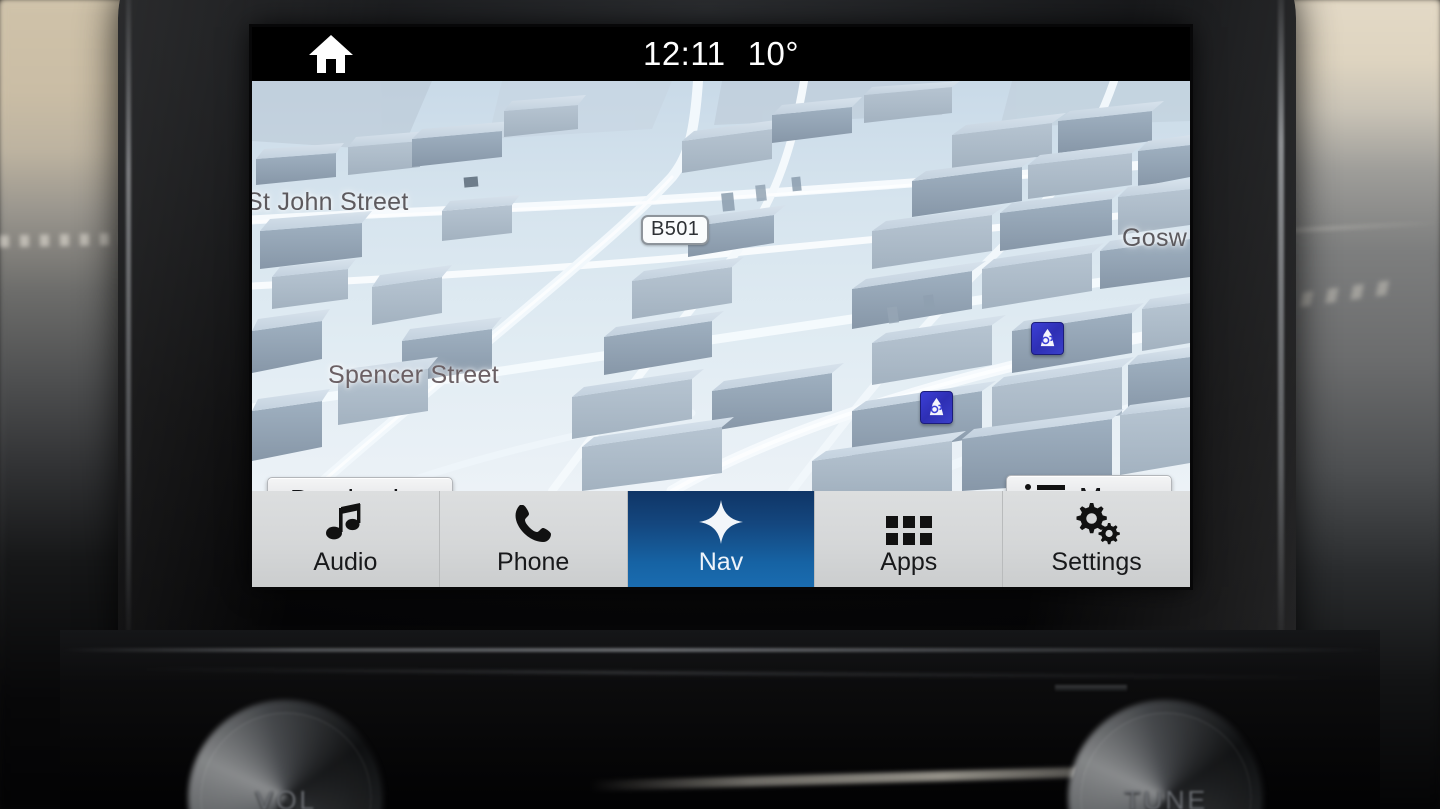 This screenshot has height=809, width=1440. Describe the element at coordinates (533, 562) in the screenshot. I see `tab-phone-label: Phone` at that location.